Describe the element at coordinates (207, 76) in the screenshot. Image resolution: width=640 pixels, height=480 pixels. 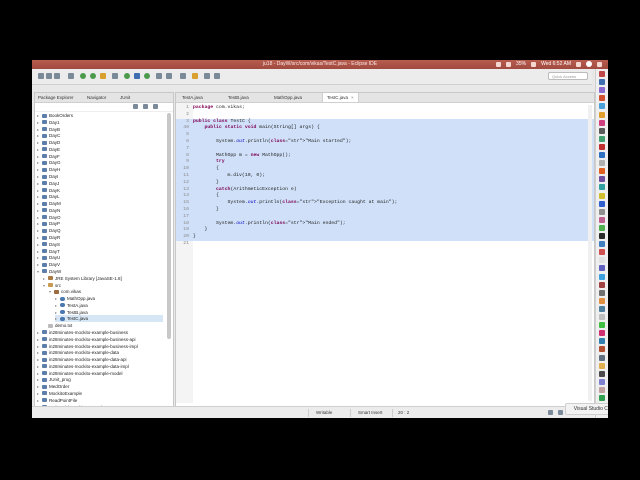
I see `back-icon` at that location.